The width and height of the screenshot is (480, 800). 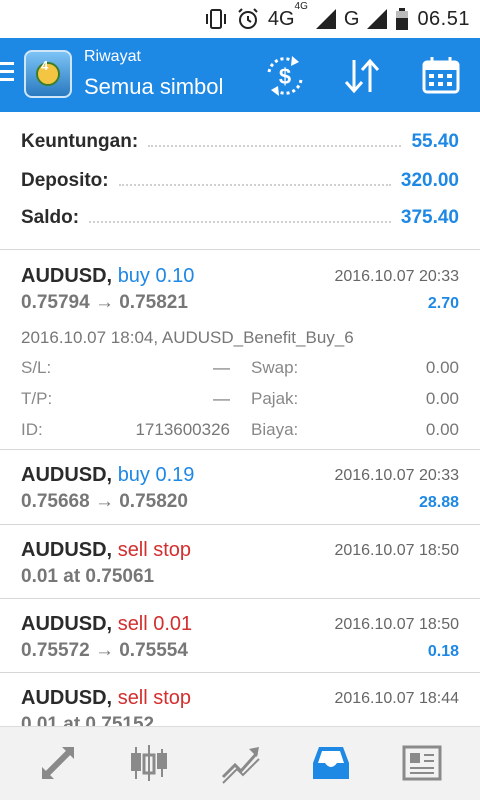 I want to click on summary-value: 375.40, so click(x=429, y=217).